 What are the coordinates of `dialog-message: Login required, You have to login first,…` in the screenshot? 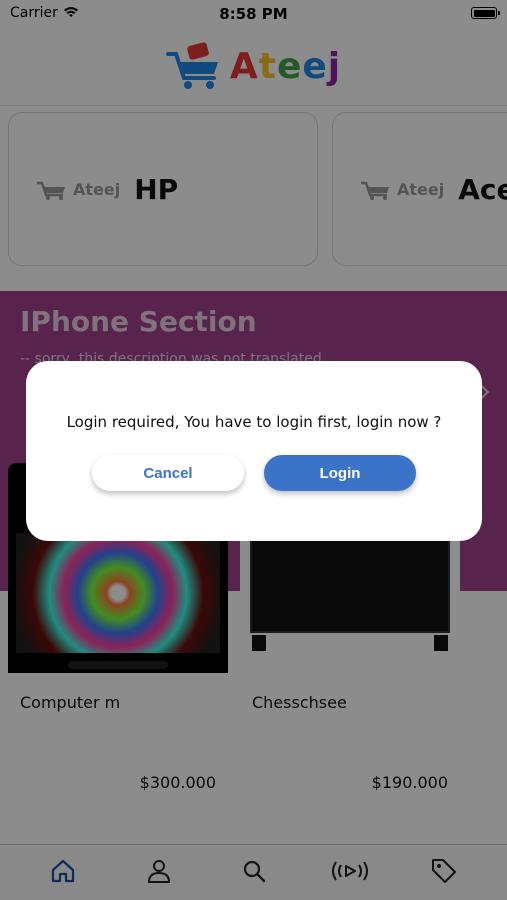 It's located at (254, 422).